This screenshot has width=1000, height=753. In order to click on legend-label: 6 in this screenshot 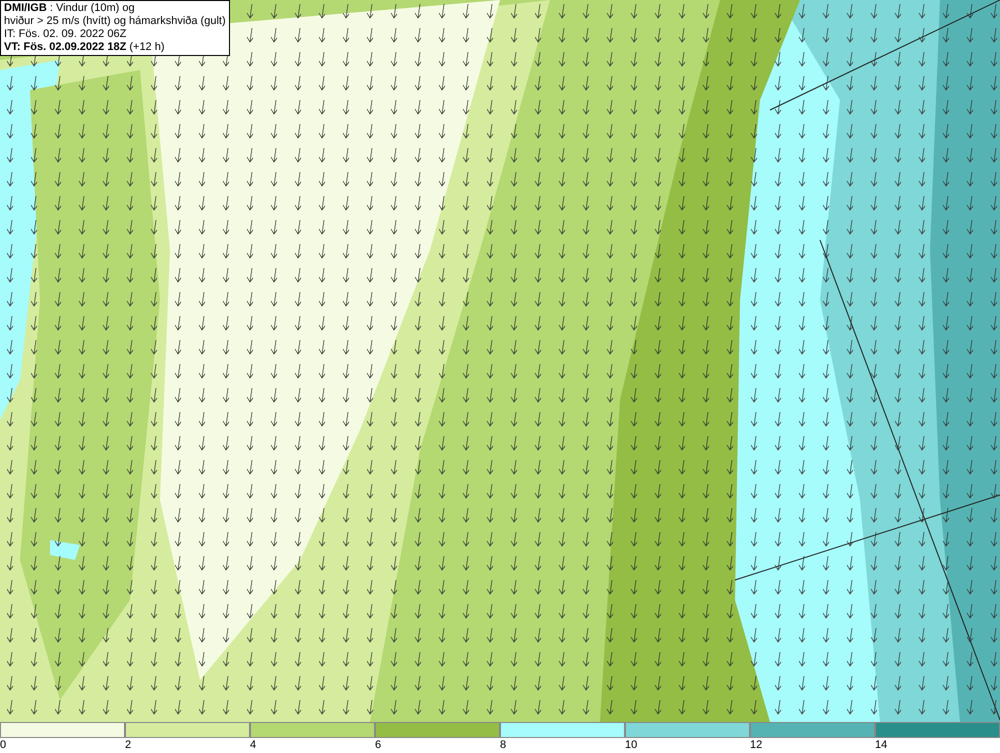, I will do `click(378, 745)`.